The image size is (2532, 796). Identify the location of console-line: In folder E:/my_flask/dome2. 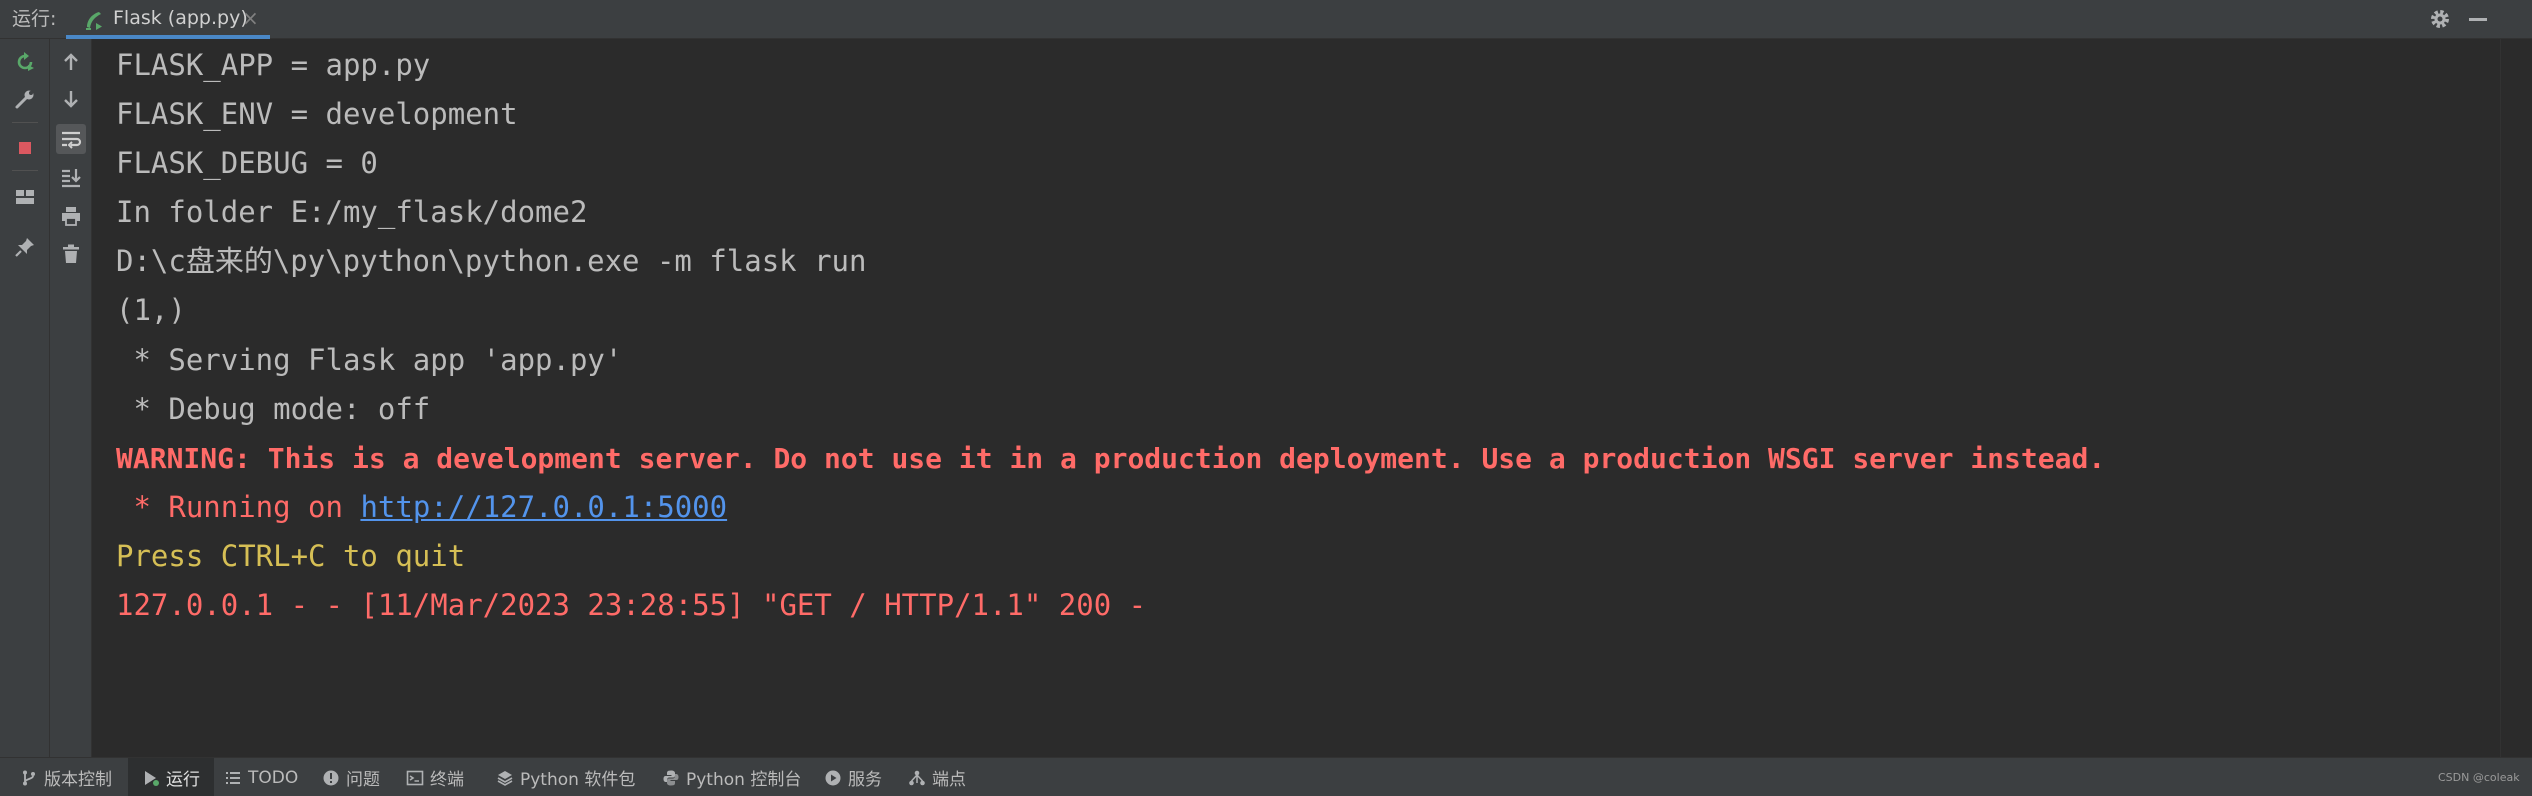
(352, 212).